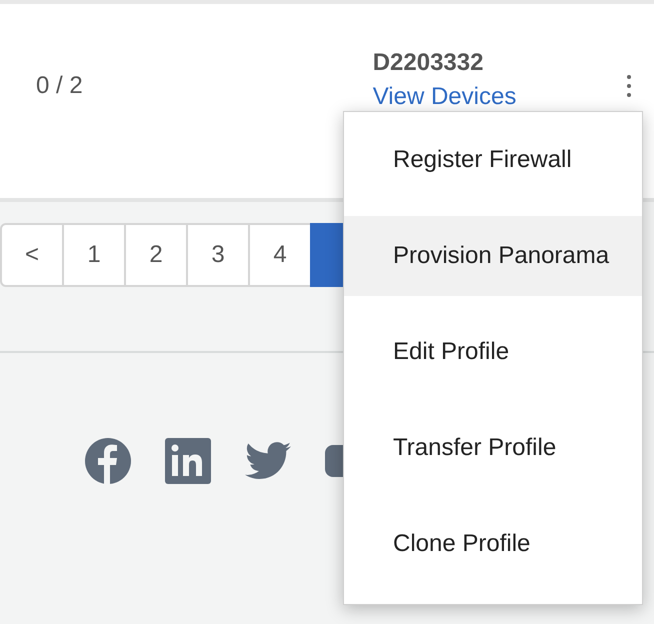 This screenshot has width=654, height=624. I want to click on bird-icon, so click(268, 461).